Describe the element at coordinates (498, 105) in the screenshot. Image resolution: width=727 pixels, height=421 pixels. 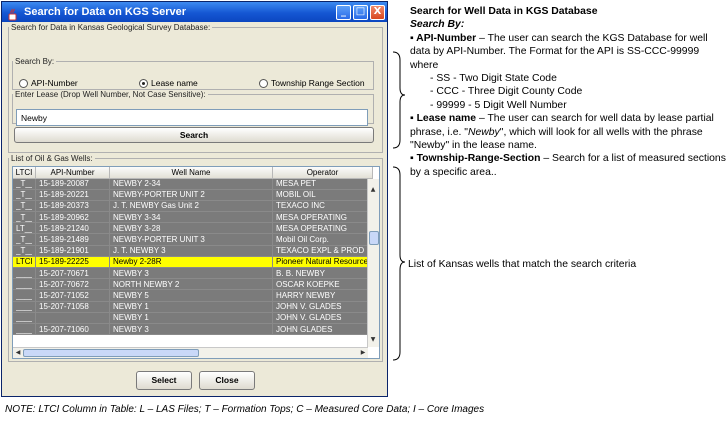
I see `api-format-item: - 99999 - 5 Digit Well Number` at that location.